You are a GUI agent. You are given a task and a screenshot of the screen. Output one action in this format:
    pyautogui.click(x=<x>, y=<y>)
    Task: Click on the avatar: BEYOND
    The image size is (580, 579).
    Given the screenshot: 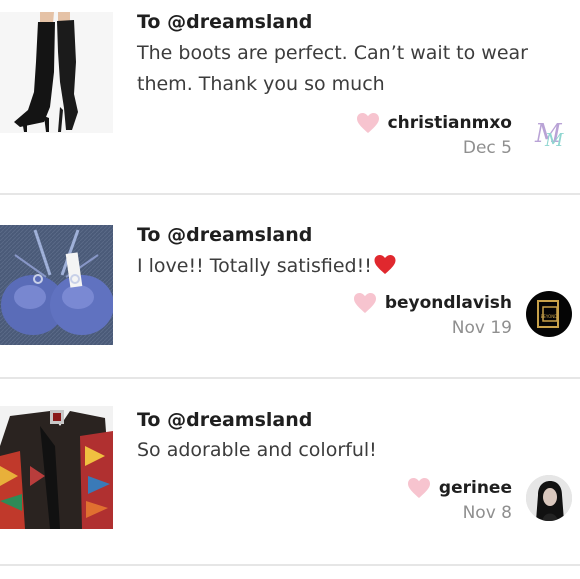 What is the action you would take?
    pyautogui.click(x=549, y=314)
    